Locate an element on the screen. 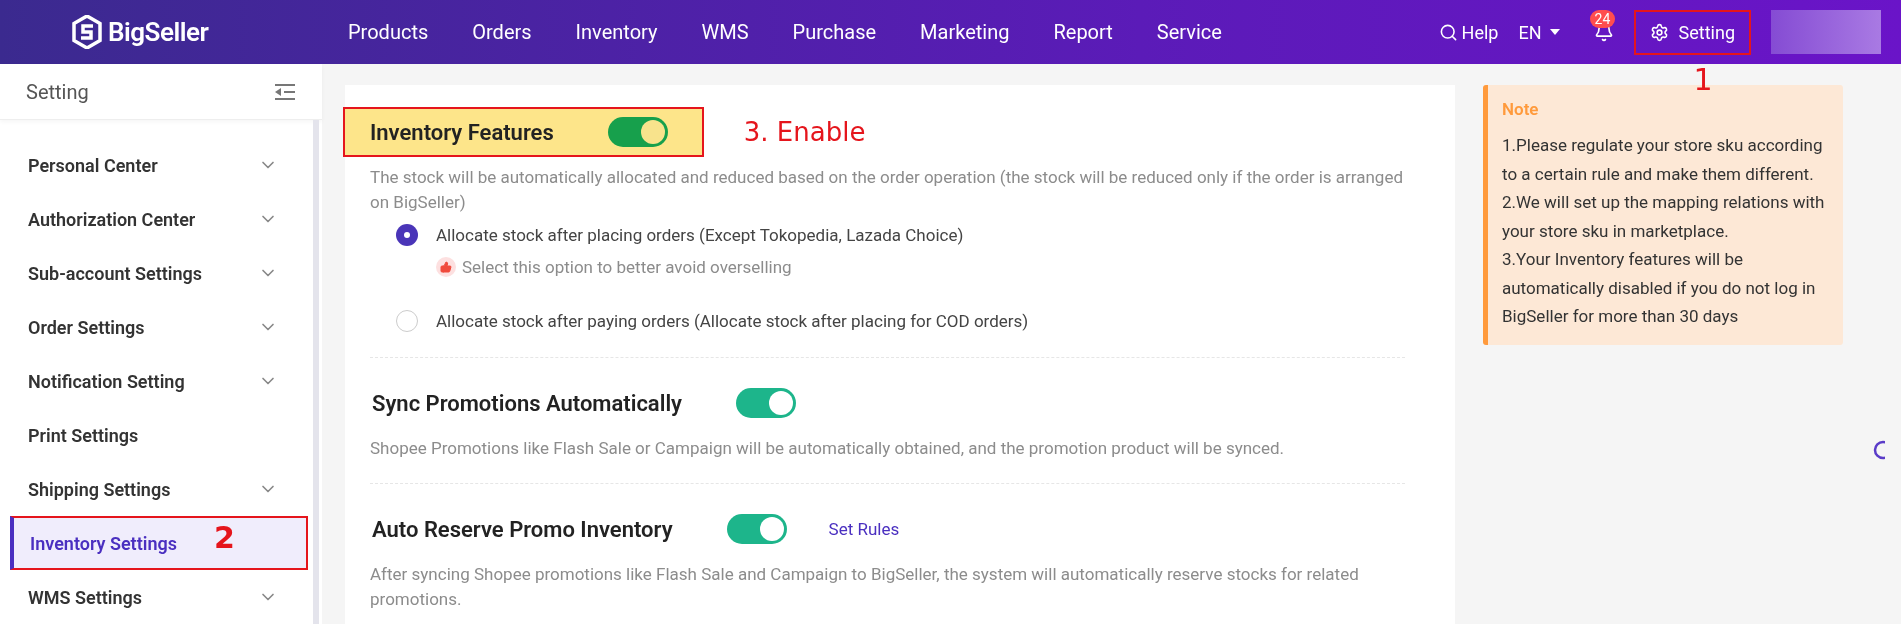 The width and height of the screenshot is (1901, 624). sidebar-item: WMS Settings is located at coordinates (159, 597).